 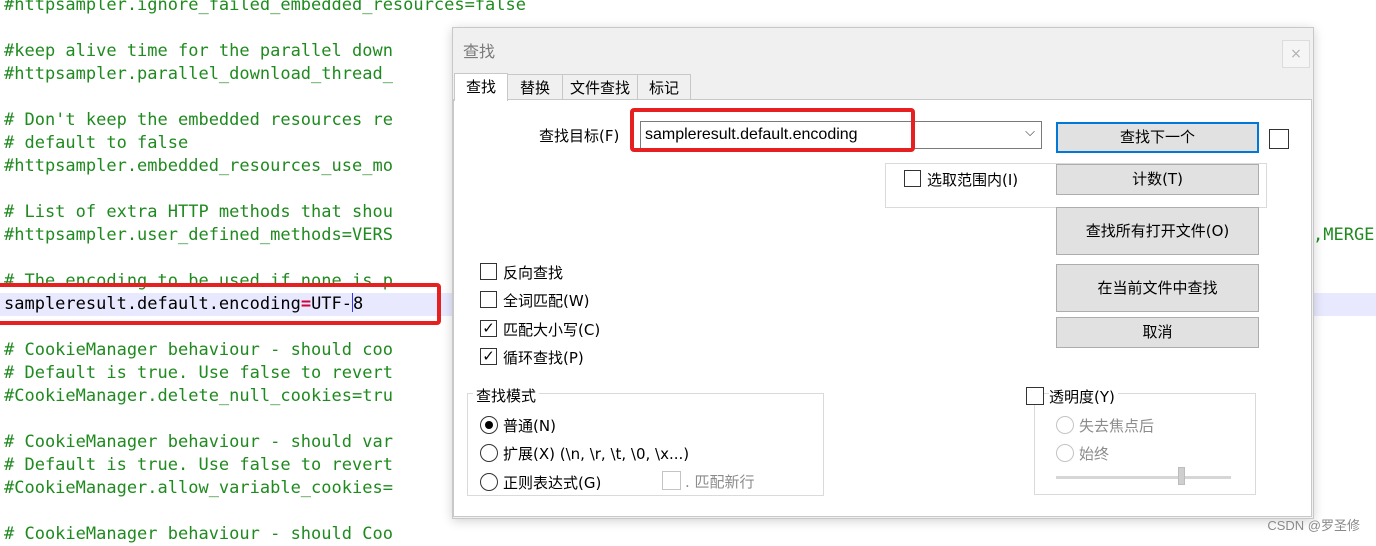 What do you see at coordinates (1181, 476) in the screenshot?
I see `transparency-slider-thumb` at bounding box center [1181, 476].